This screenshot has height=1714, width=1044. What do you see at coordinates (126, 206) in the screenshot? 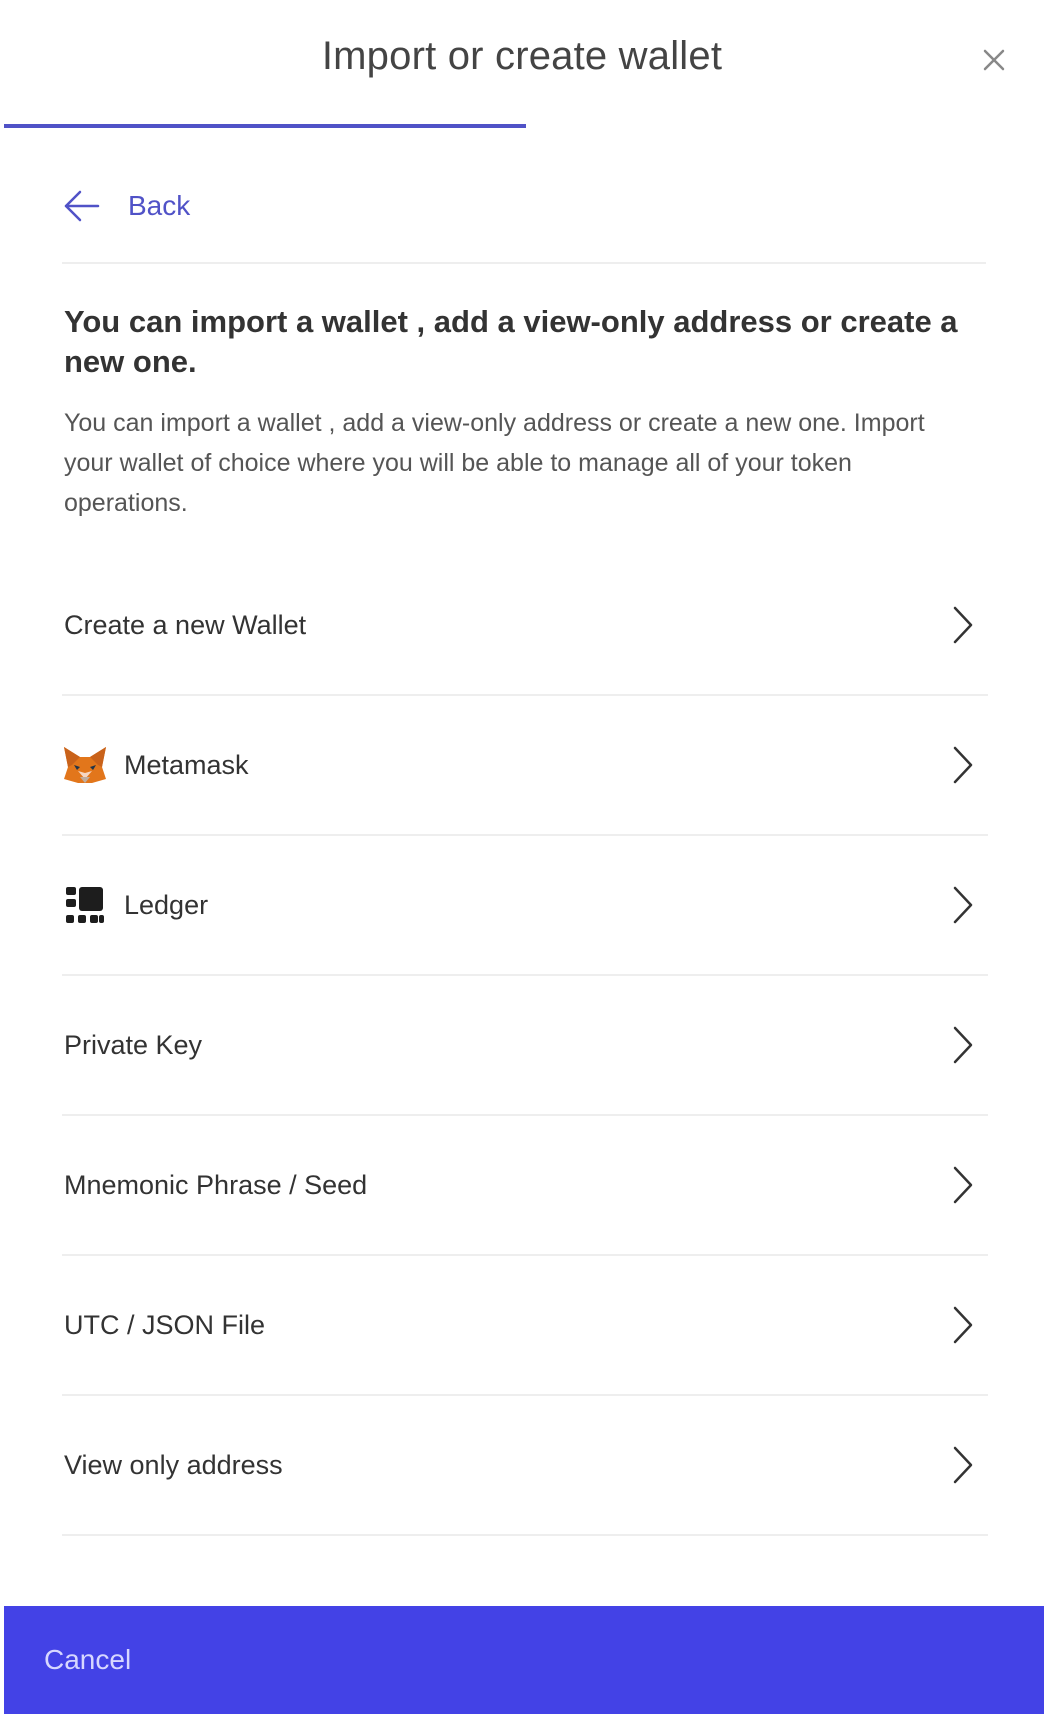
I see `back-button: Back` at bounding box center [126, 206].